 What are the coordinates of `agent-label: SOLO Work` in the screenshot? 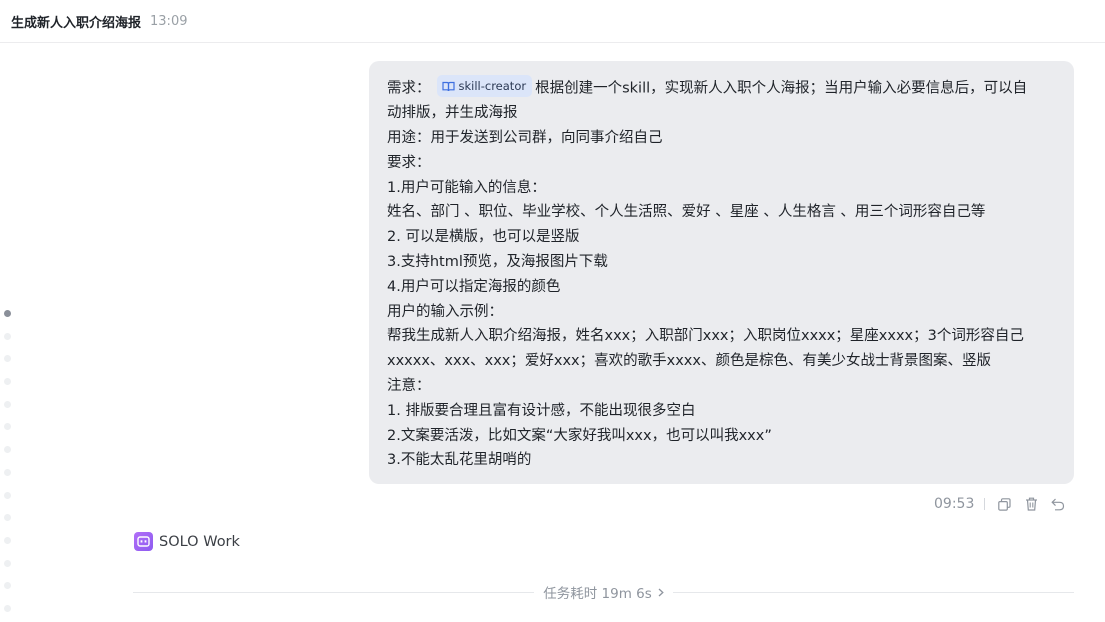 It's located at (187, 541).